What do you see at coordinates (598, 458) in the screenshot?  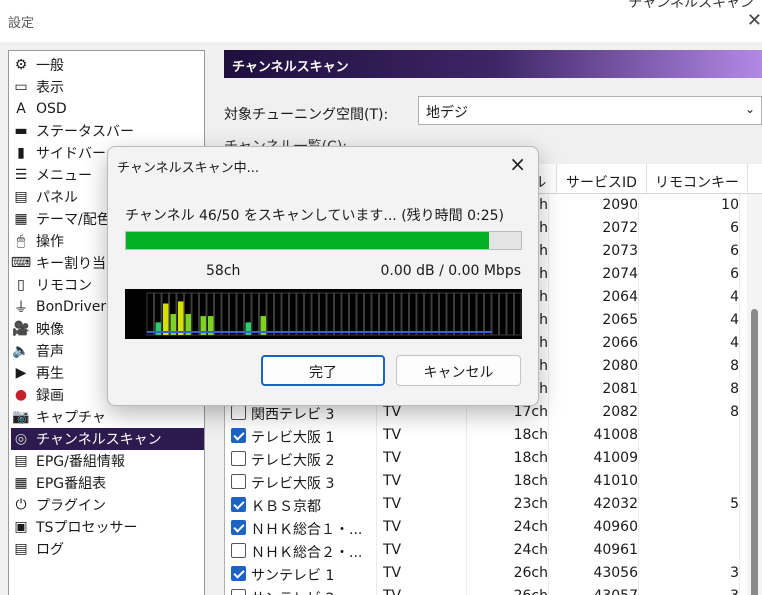 I see `cell-sid: 41009` at bounding box center [598, 458].